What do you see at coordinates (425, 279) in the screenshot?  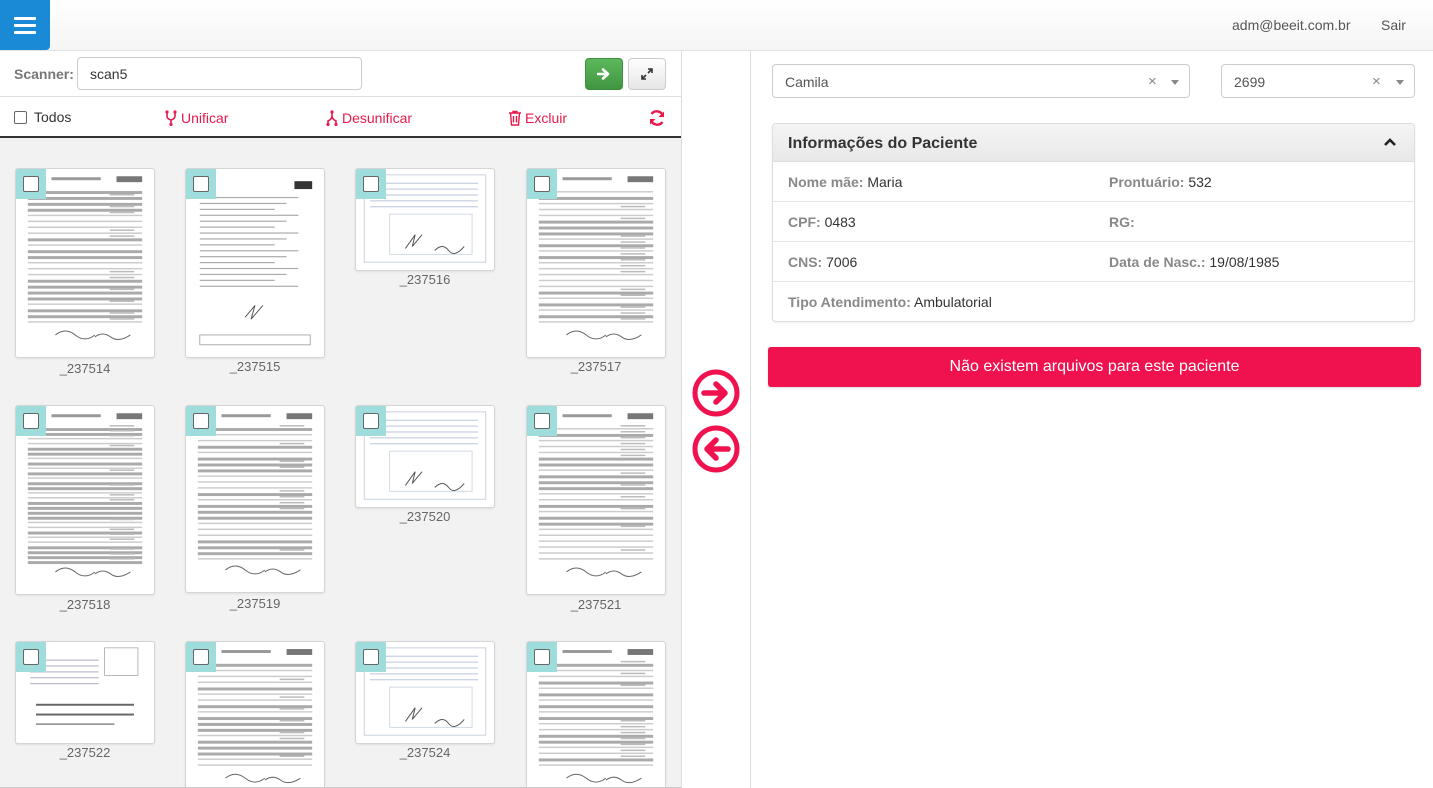 I see `document-caption: _237516` at bounding box center [425, 279].